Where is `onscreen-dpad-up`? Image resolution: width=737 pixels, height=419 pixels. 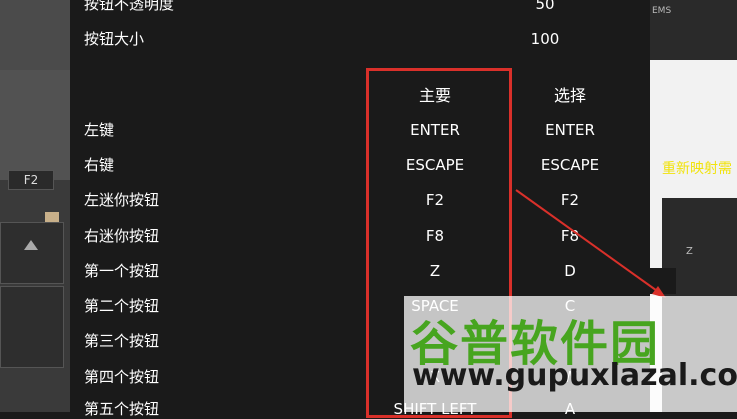
onscreen-dpad-up is located at coordinates (32, 253).